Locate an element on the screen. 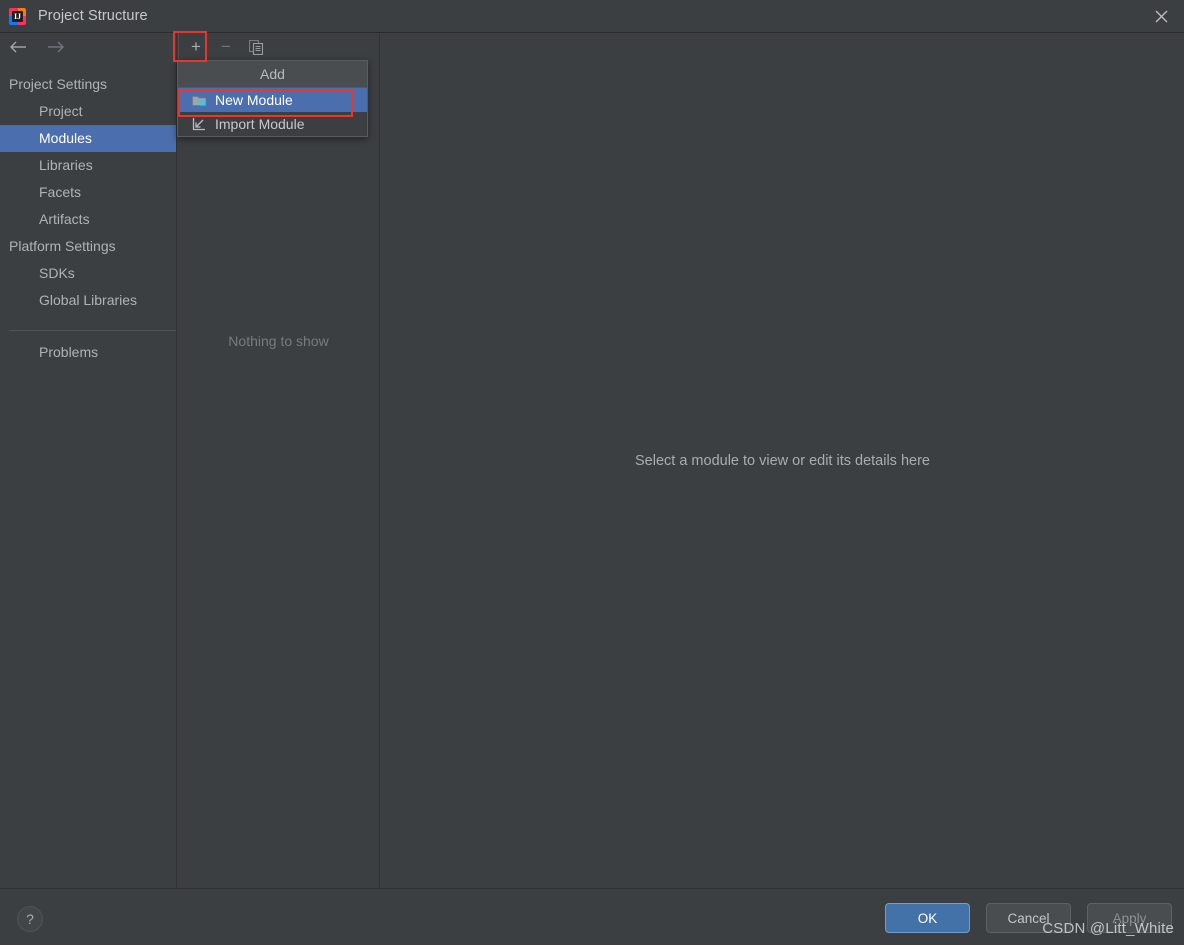  new-folder-icon is located at coordinates (199, 100).